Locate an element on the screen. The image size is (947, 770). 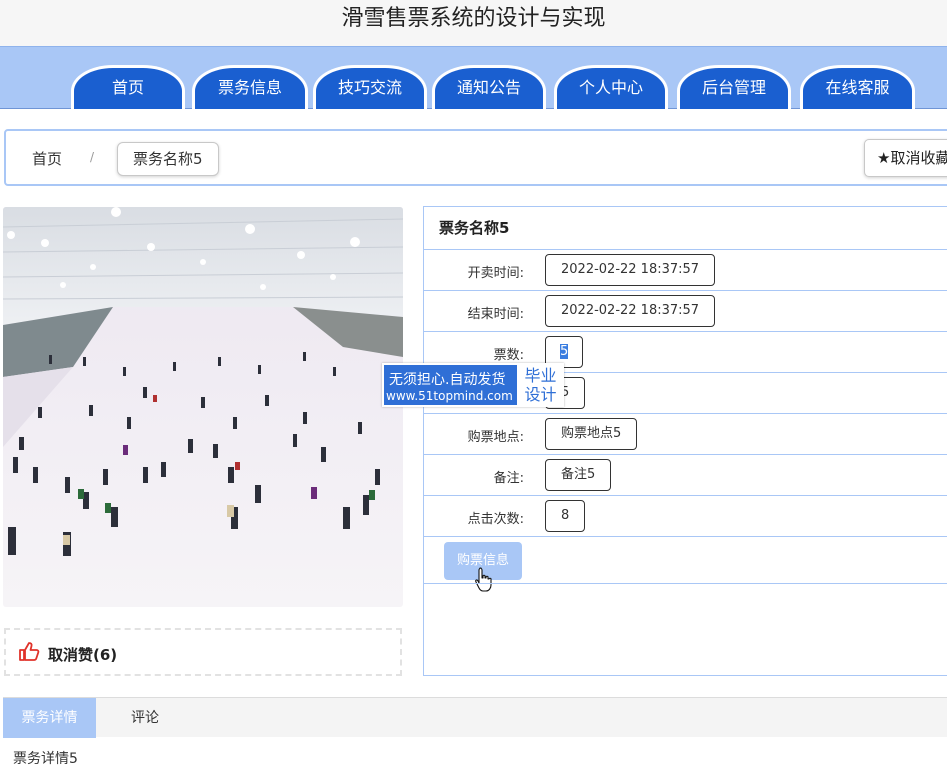
thumbs-up-icon is located at coordinates (29, 651).